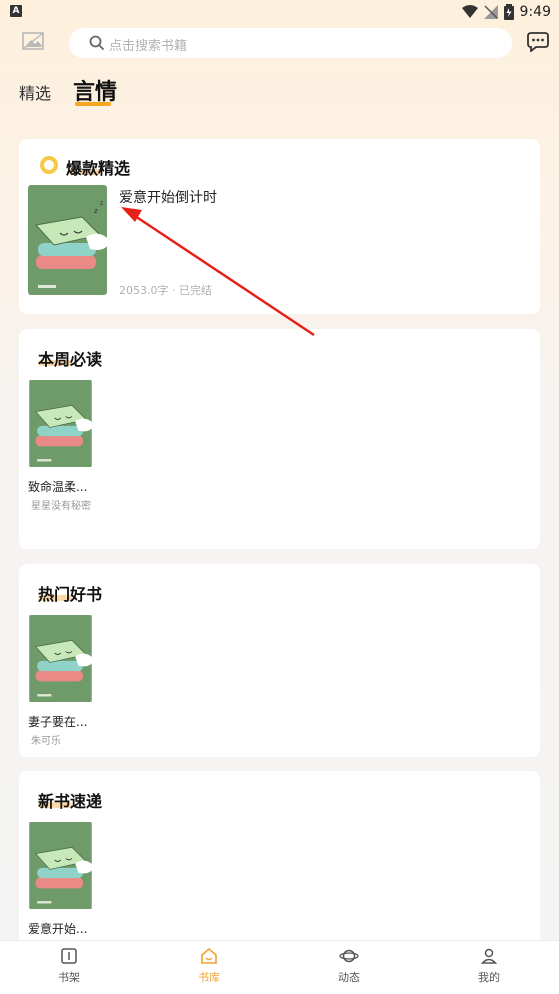 Image resolution: width=559 pixels, height=994 pixels. I want to click on active-tab-indicator, so click(93, 104).